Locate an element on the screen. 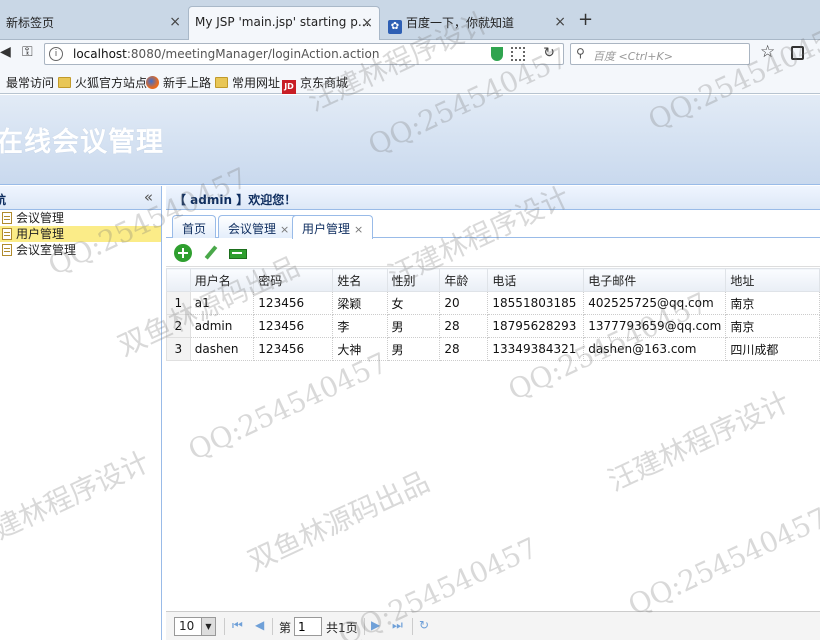 Image resolution: width=820 pixels, height=640 pixels. bookmark-firefox-site: 火狐官方站点 is located at coordinates (102, 82).